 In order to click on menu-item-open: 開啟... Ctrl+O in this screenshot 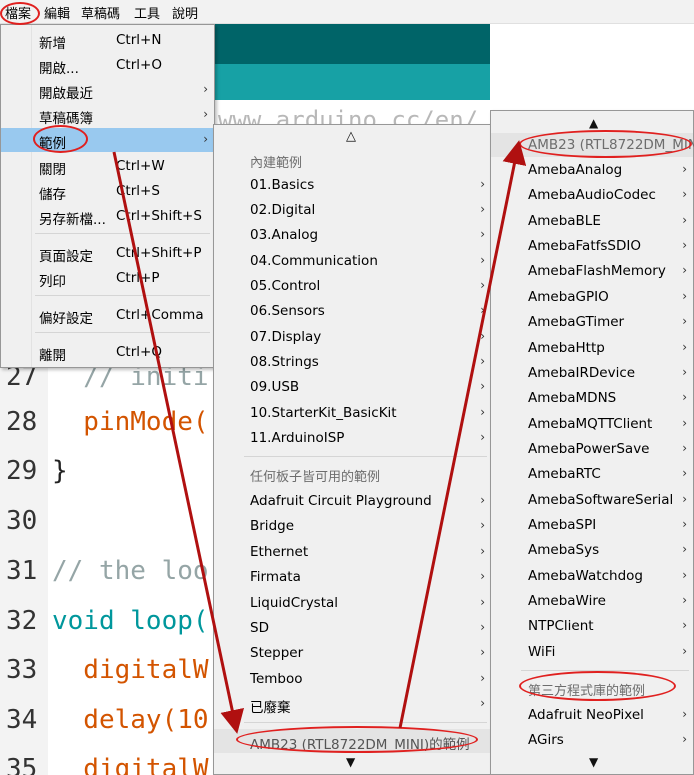, I will do `click(107, 65)`.